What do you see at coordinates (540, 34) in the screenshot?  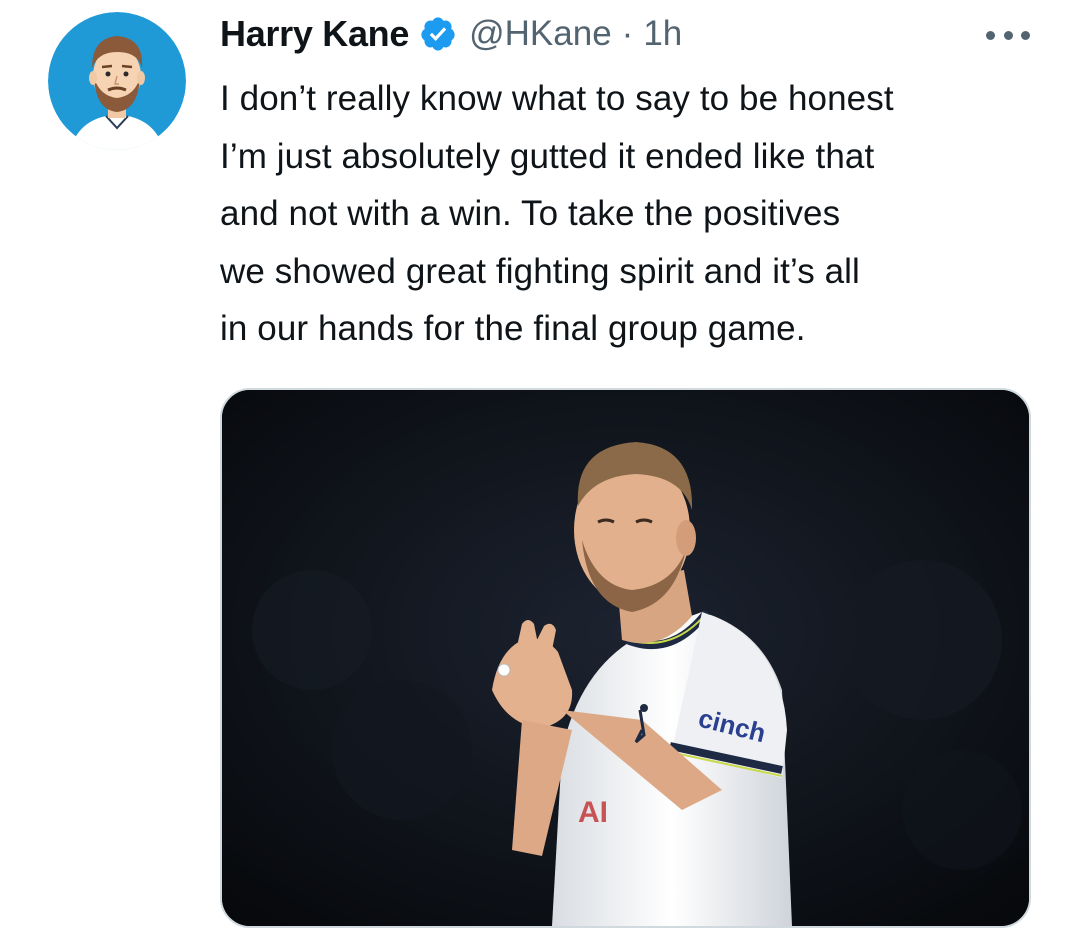 I see `user-handle: @HKane` at bounding box center [540, 34].